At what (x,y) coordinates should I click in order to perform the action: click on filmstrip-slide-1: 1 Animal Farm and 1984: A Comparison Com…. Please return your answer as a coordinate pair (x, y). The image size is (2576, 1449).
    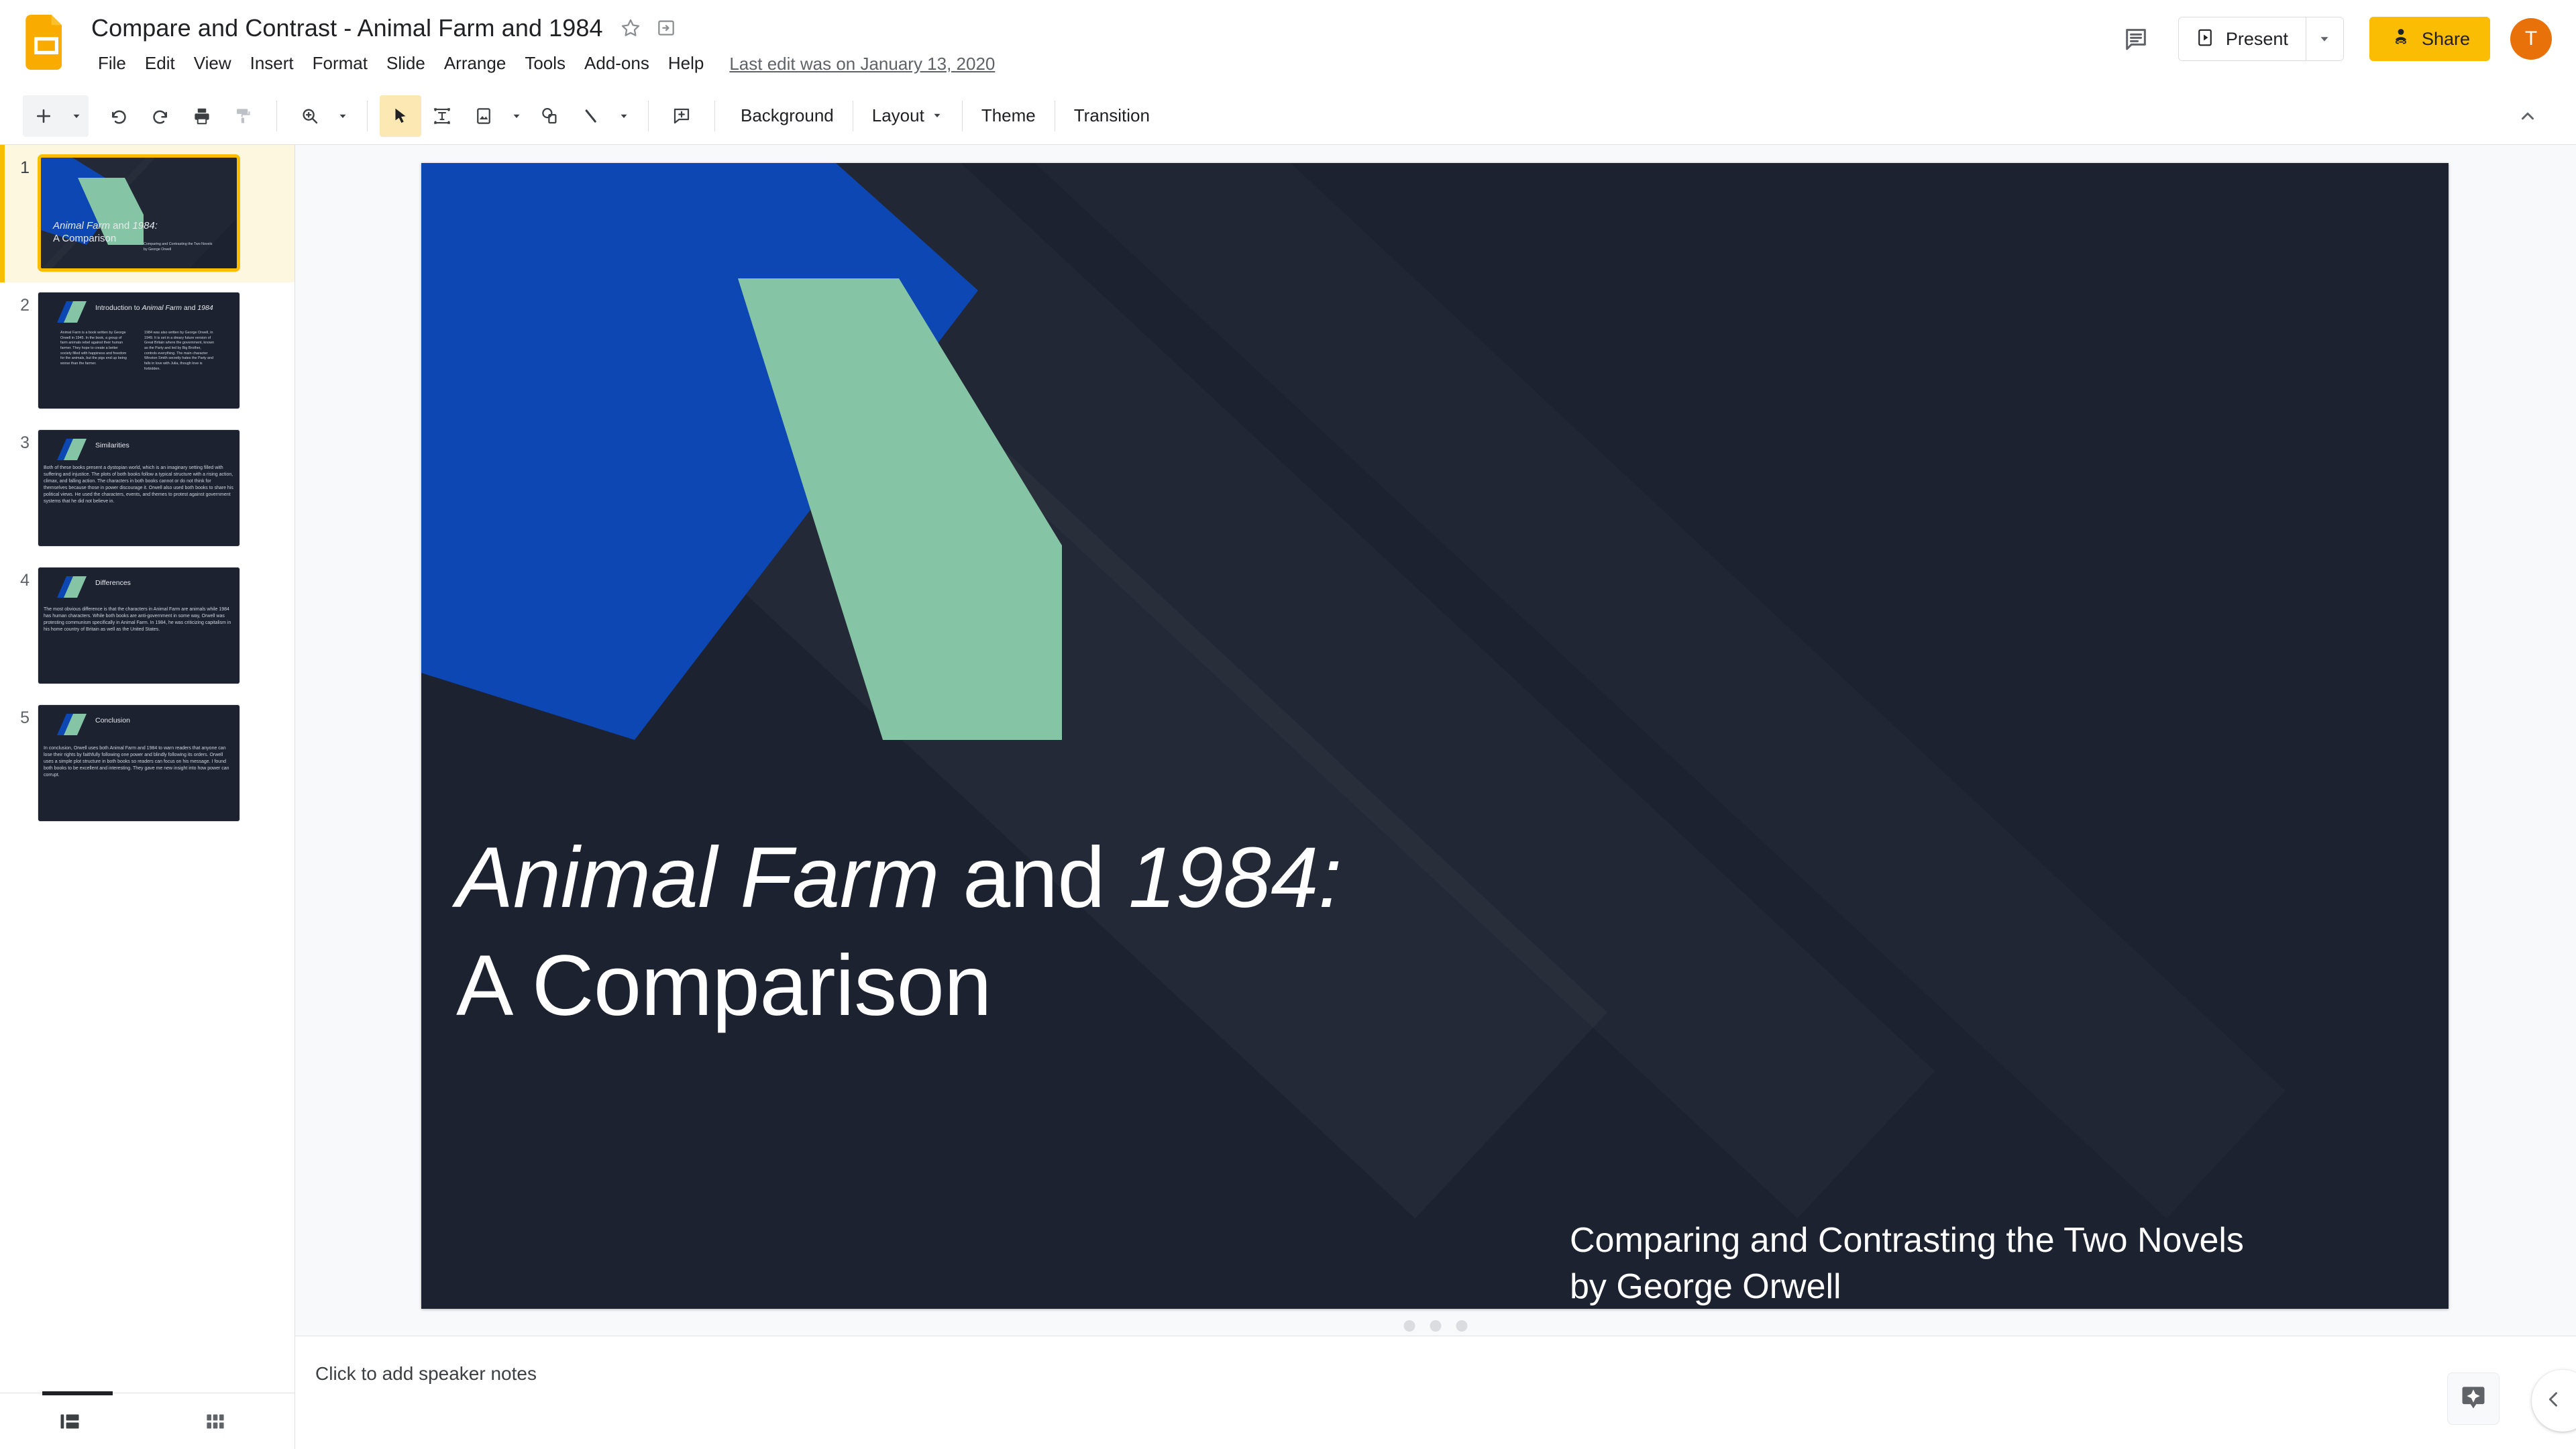
    Looking at the image, I should click on (147, 213).